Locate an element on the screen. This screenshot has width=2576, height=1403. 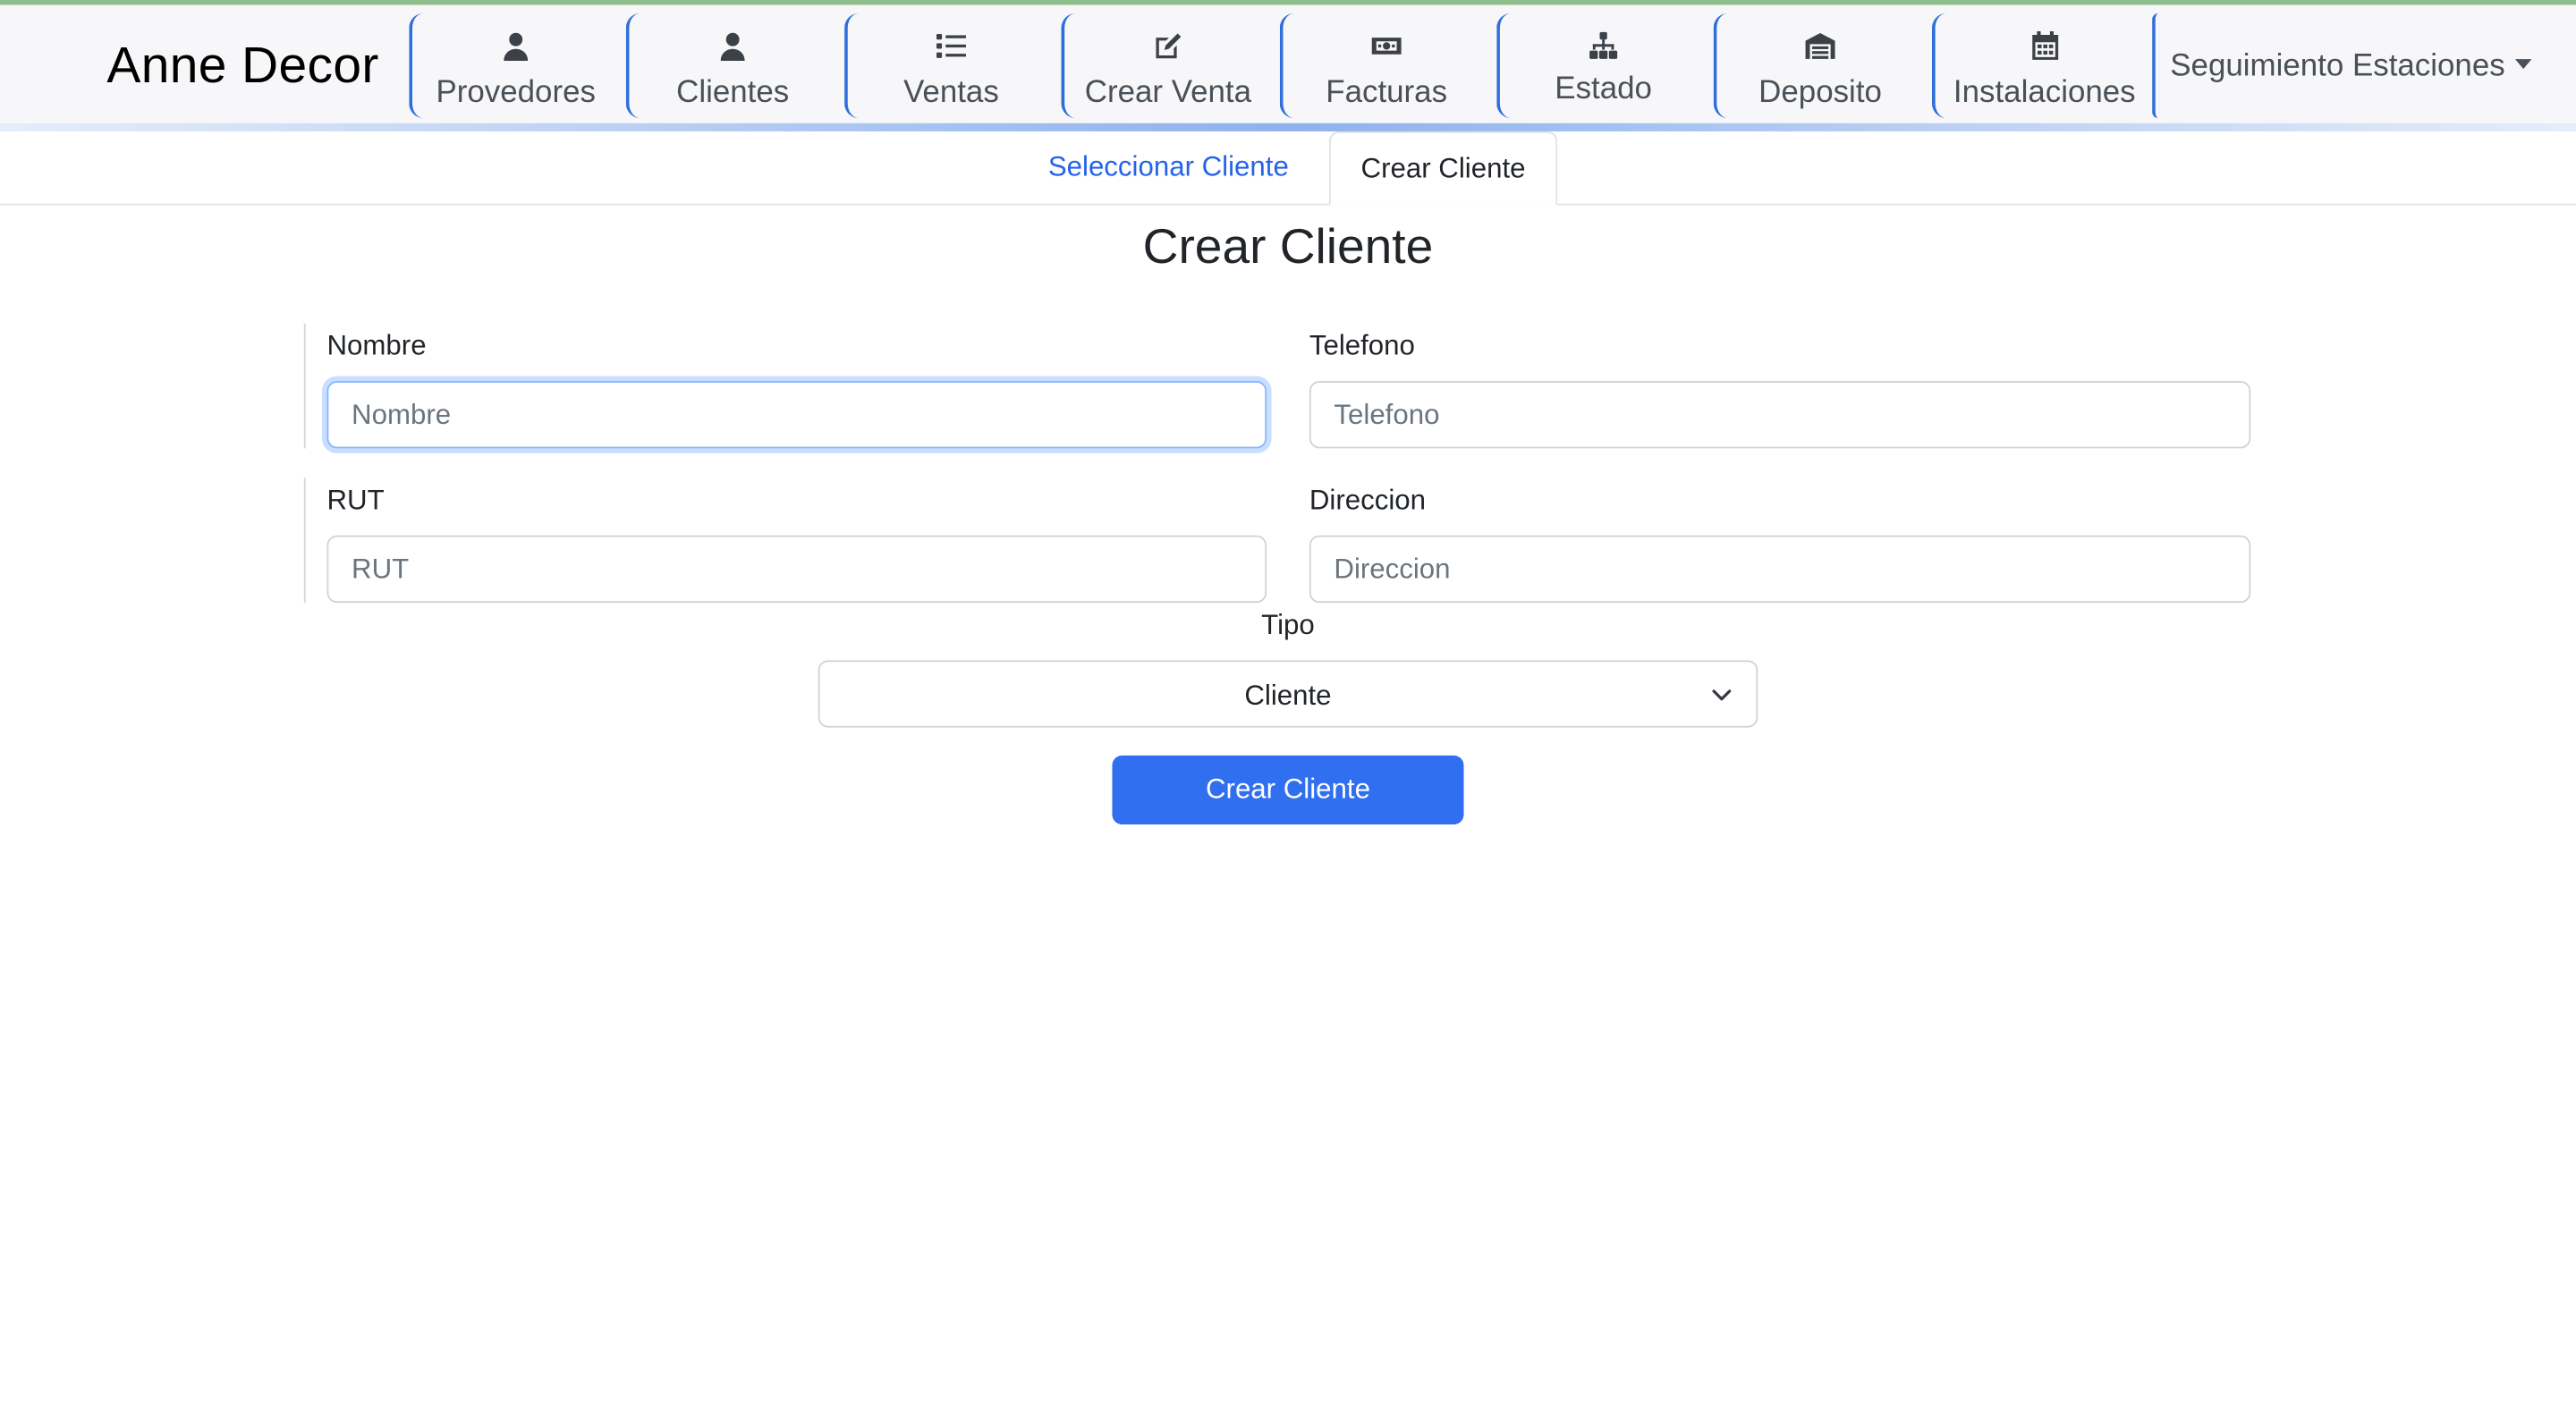
rut-label: RUT is located at coordinates (355, 500).